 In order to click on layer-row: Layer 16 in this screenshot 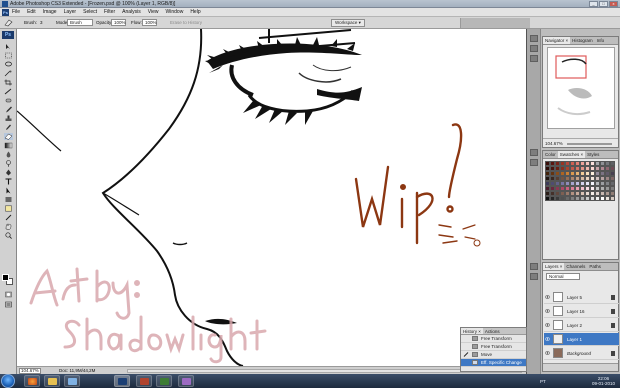, I will do `click(581, 311)`.